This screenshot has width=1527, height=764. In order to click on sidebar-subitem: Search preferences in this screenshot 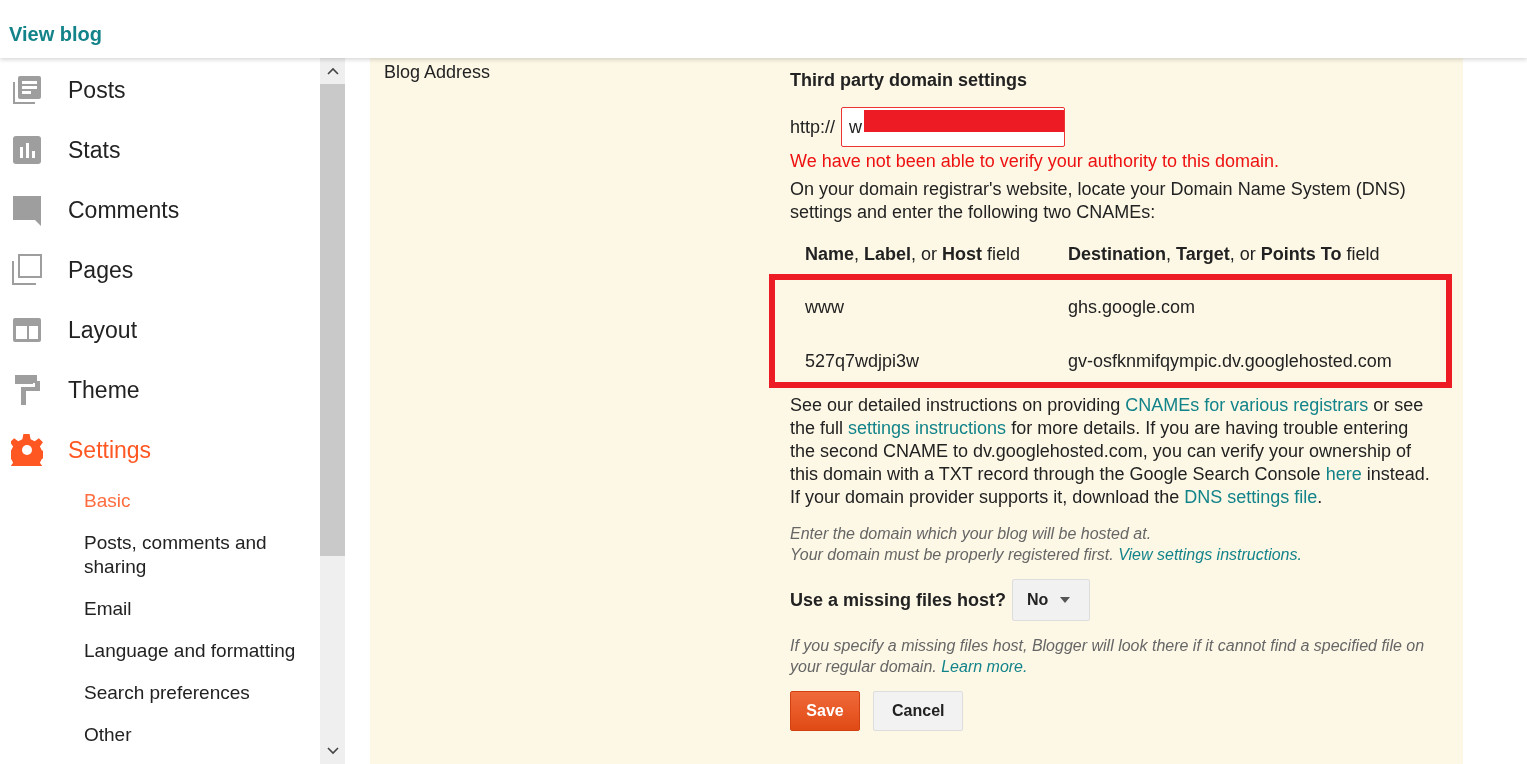, I will do `click(160, 693)`.